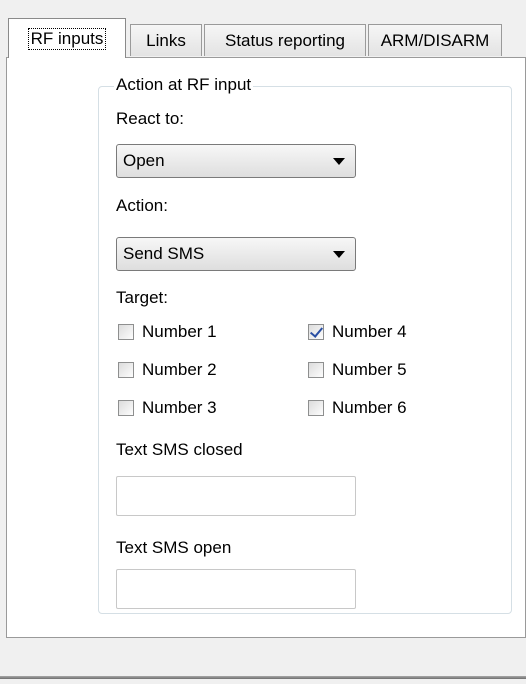  What do you see at coordinates (144, 160) in the screenshot?
I see `react-to-value: Open` at bounding box center [144, 160].